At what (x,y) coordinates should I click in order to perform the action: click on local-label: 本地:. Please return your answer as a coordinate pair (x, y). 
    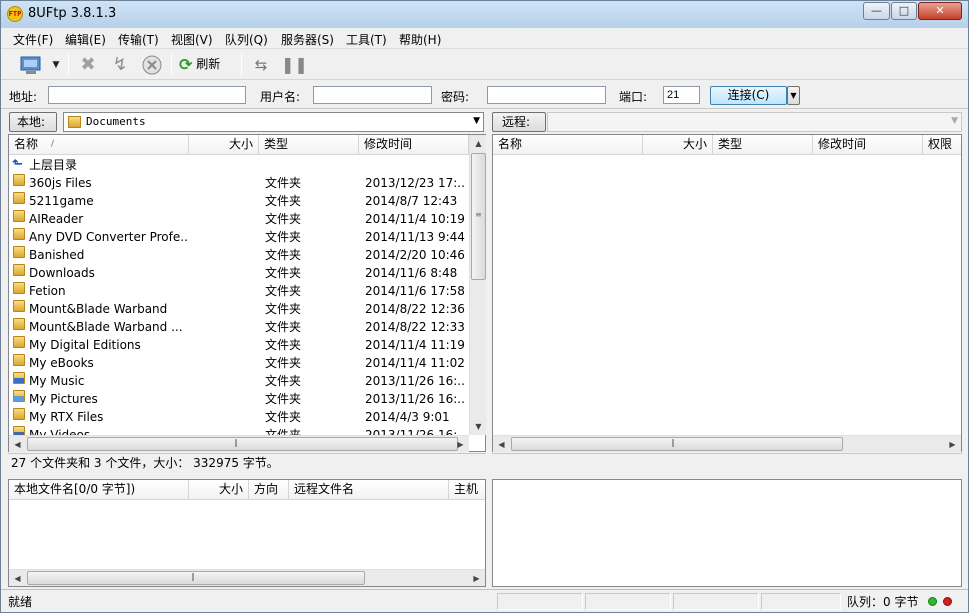
    Looking at the image, I should click on (33, 122).